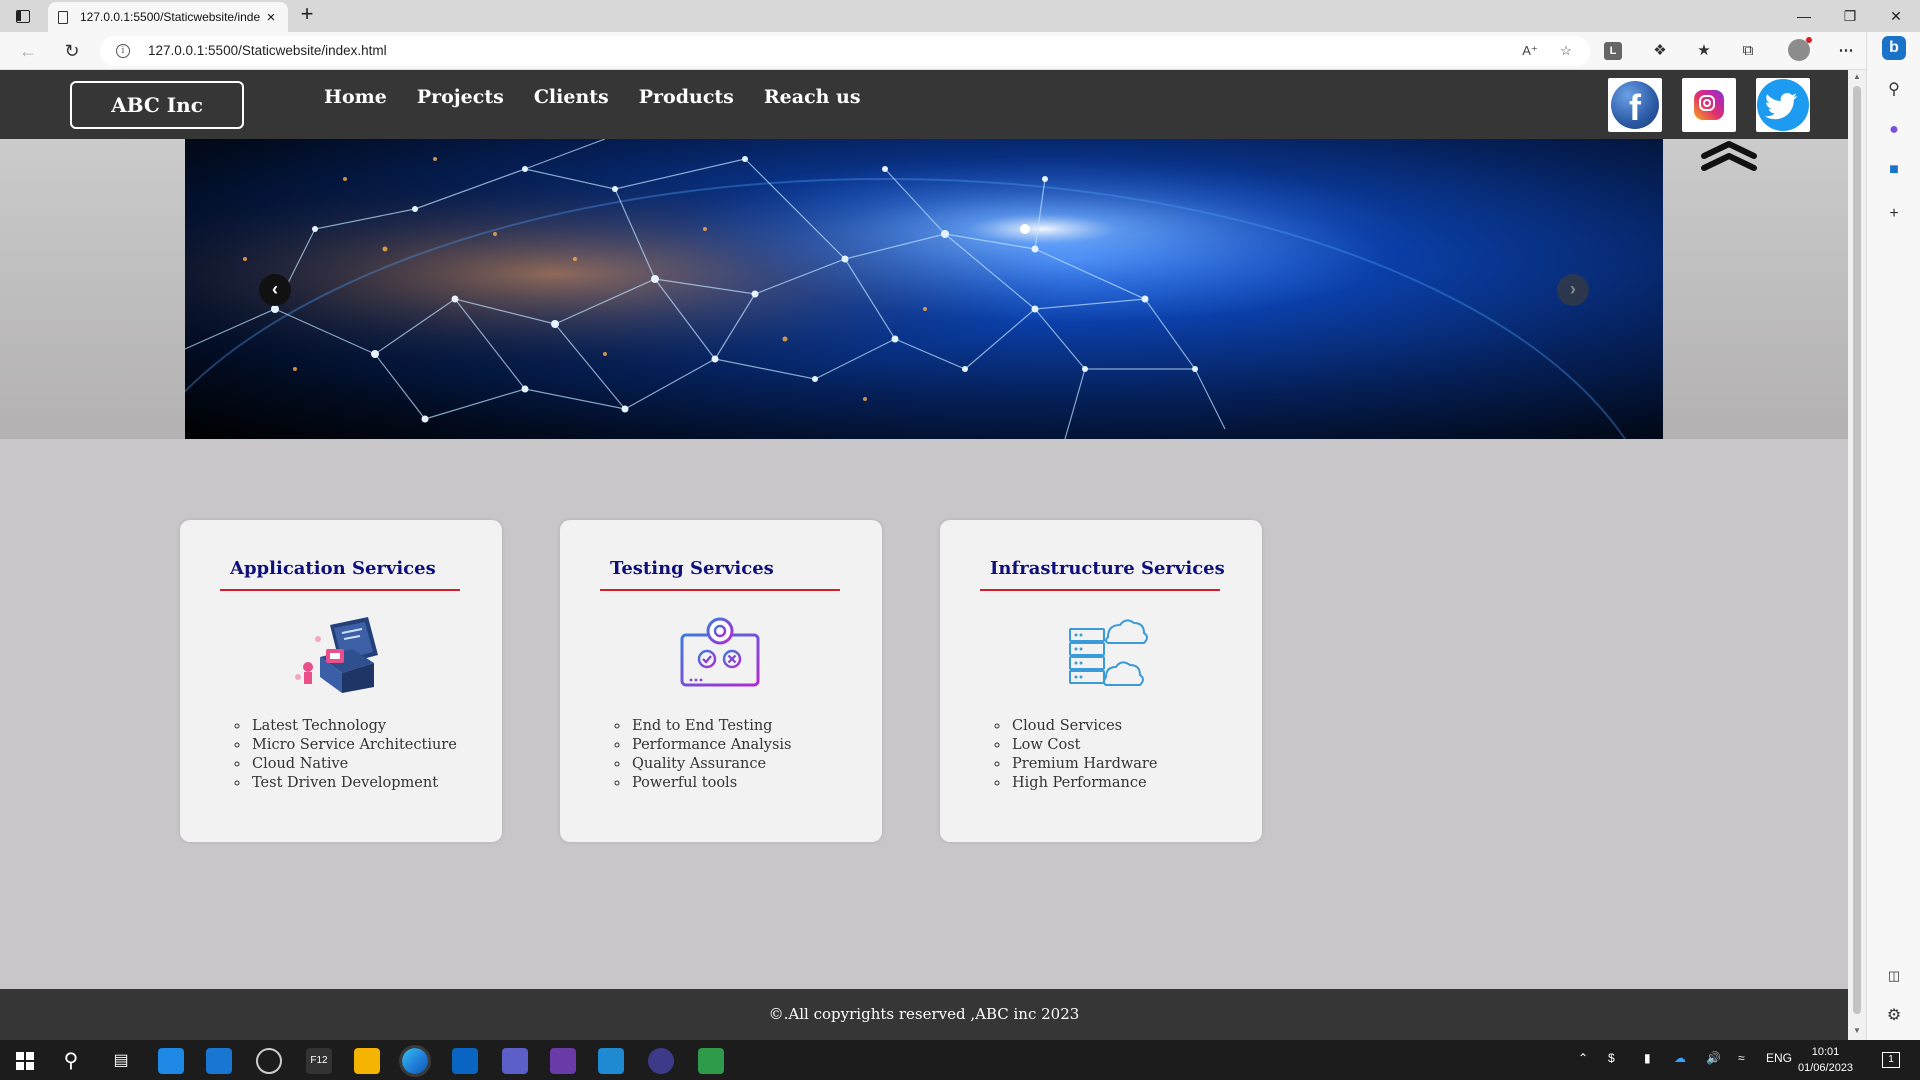  What do you see at coordinates (1647, 1058) in the screenshot?
I see `battery-icon: ▮` at bounding box center [1647, 1058].